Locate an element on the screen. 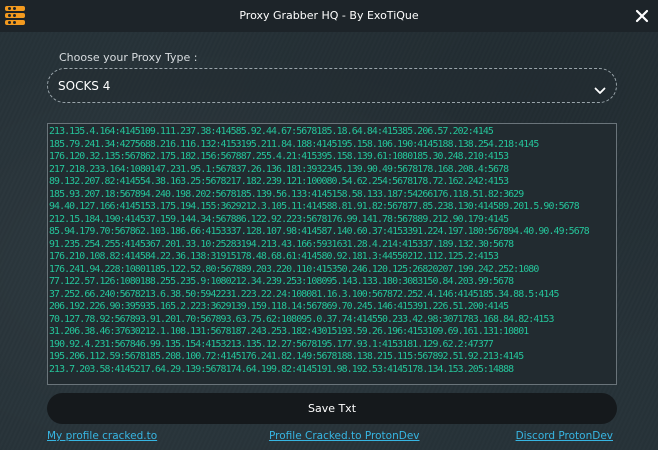  close-icon is located at coordinates (642, 16).